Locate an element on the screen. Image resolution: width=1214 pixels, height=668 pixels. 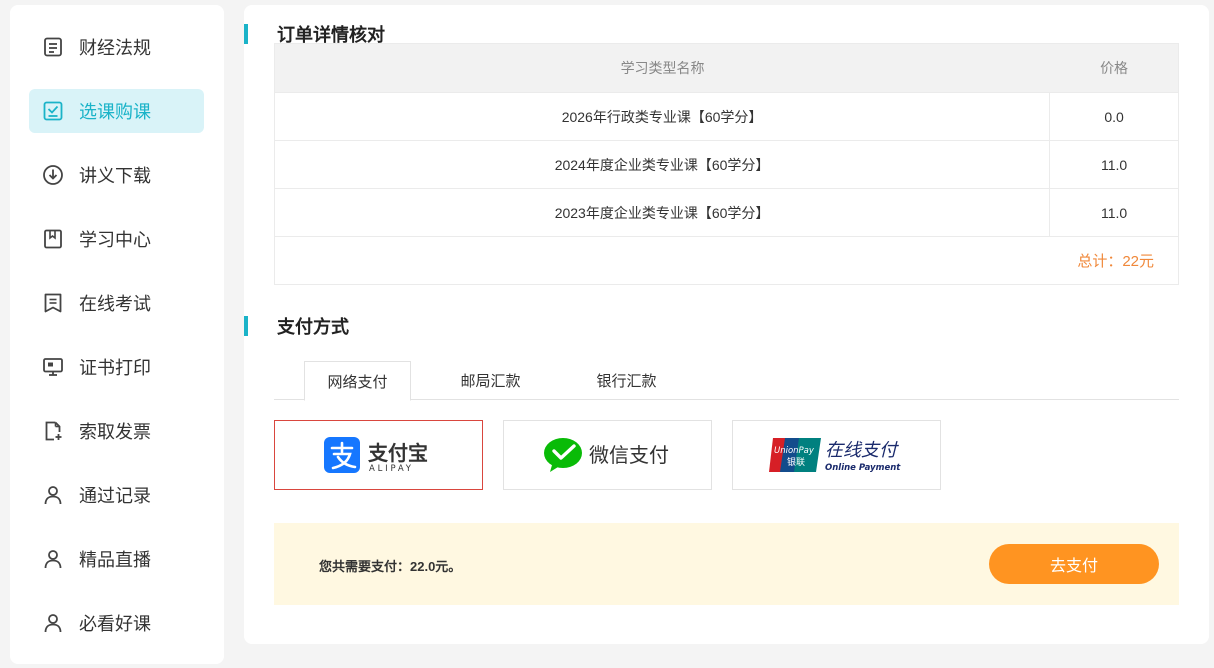
course-name: 2023年度企业类专业课【60学分】 is located at coordinates (663, 212).